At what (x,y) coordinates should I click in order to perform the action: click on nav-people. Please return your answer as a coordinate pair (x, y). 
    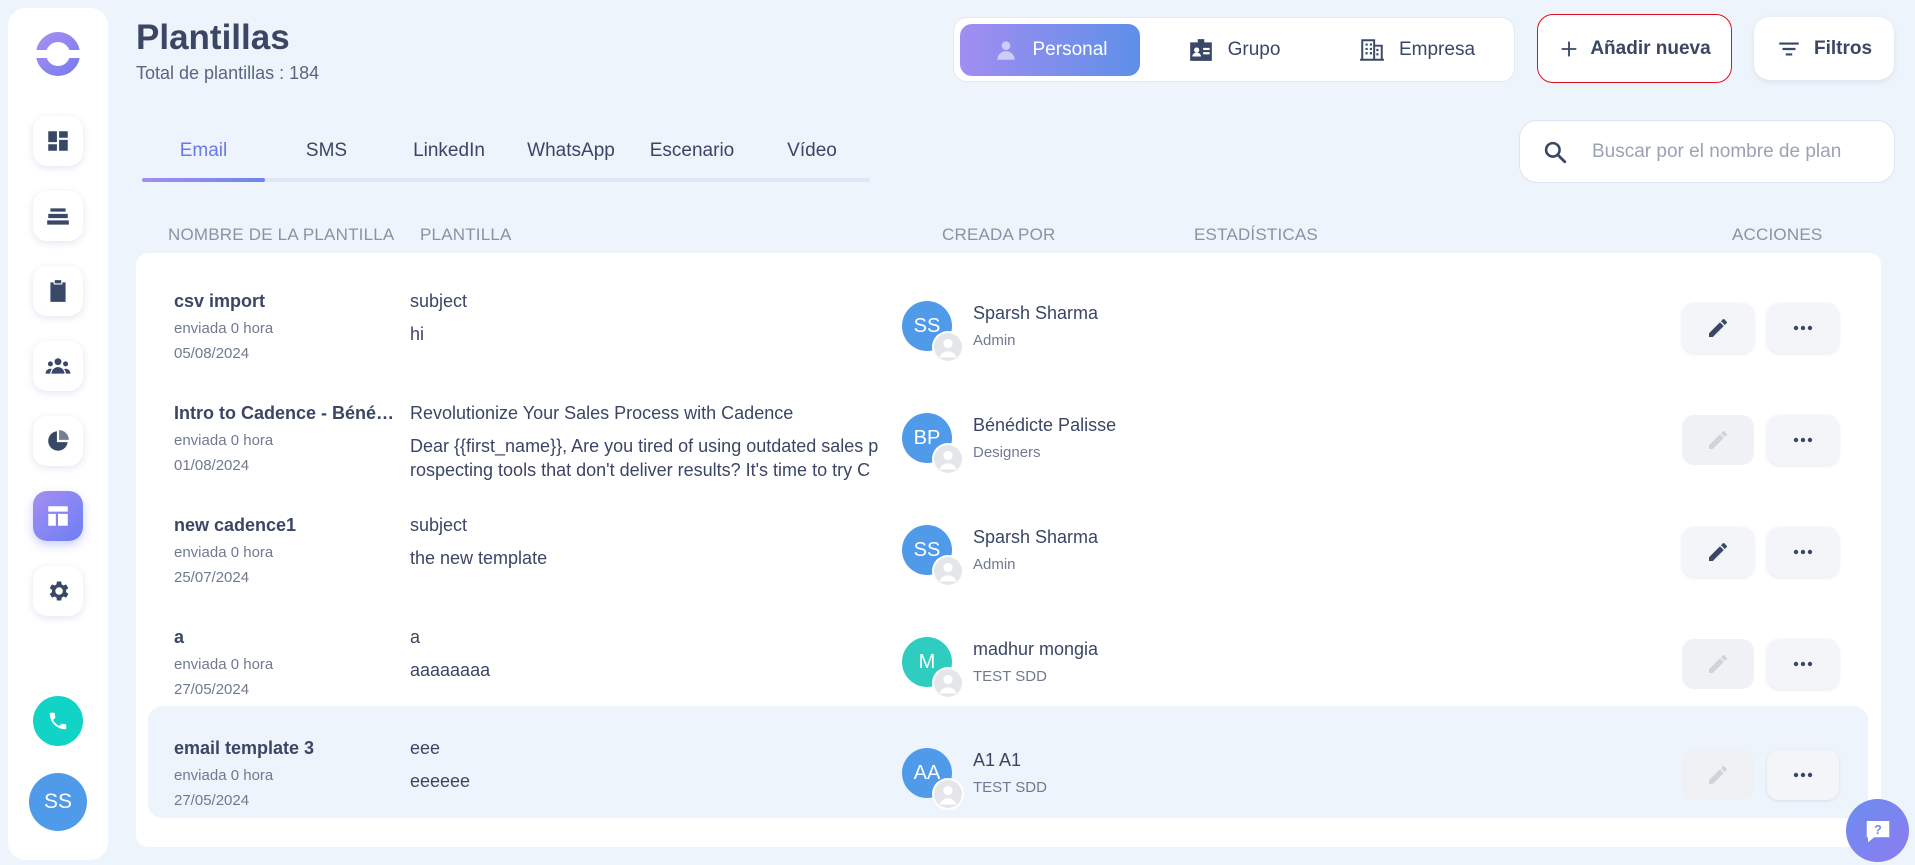
    Looking at the image, I should click on (58, 366).